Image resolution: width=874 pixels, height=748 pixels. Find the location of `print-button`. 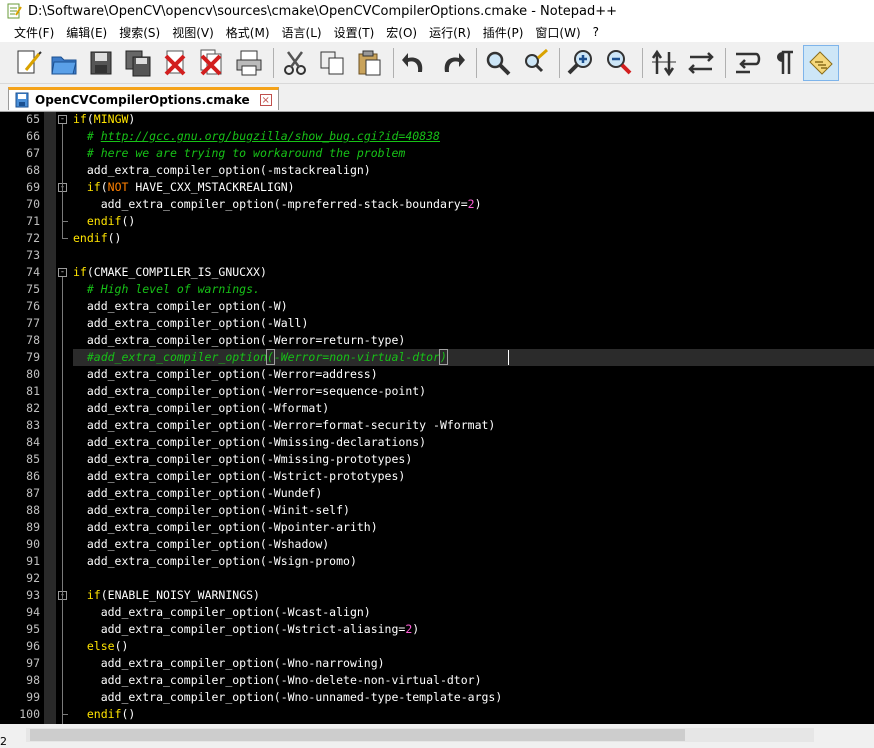

print-button is located at coordinates (249, 63).